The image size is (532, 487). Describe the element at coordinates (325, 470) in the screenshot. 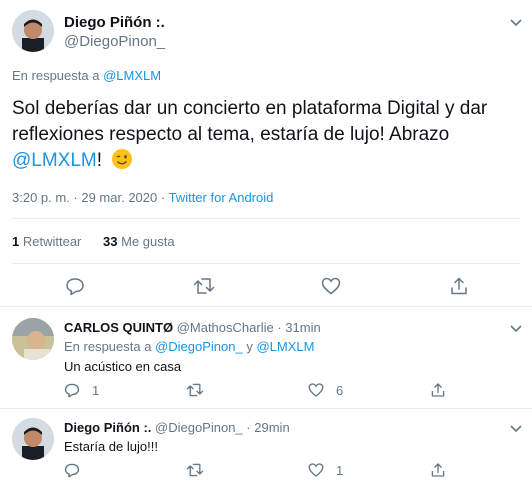

I see `like-button: 1` at that location.